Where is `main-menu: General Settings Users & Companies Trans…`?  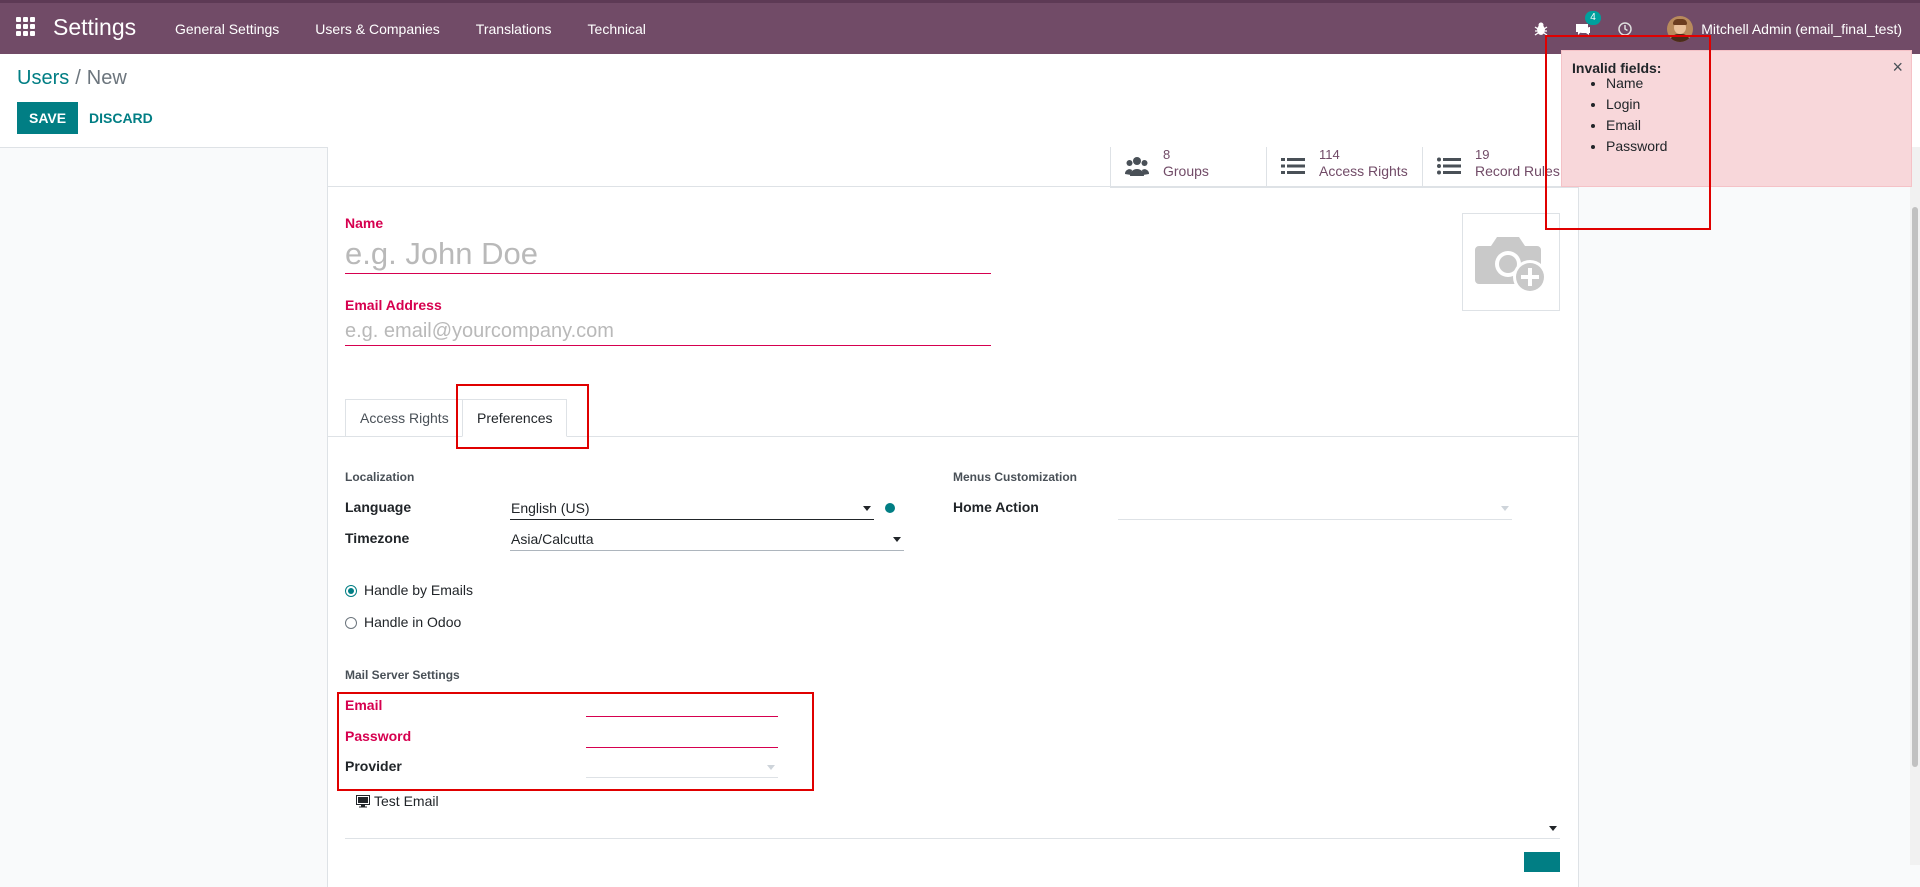 main-menu: General Settings Users & Companies Trans… is located at coordinates (410, 28).